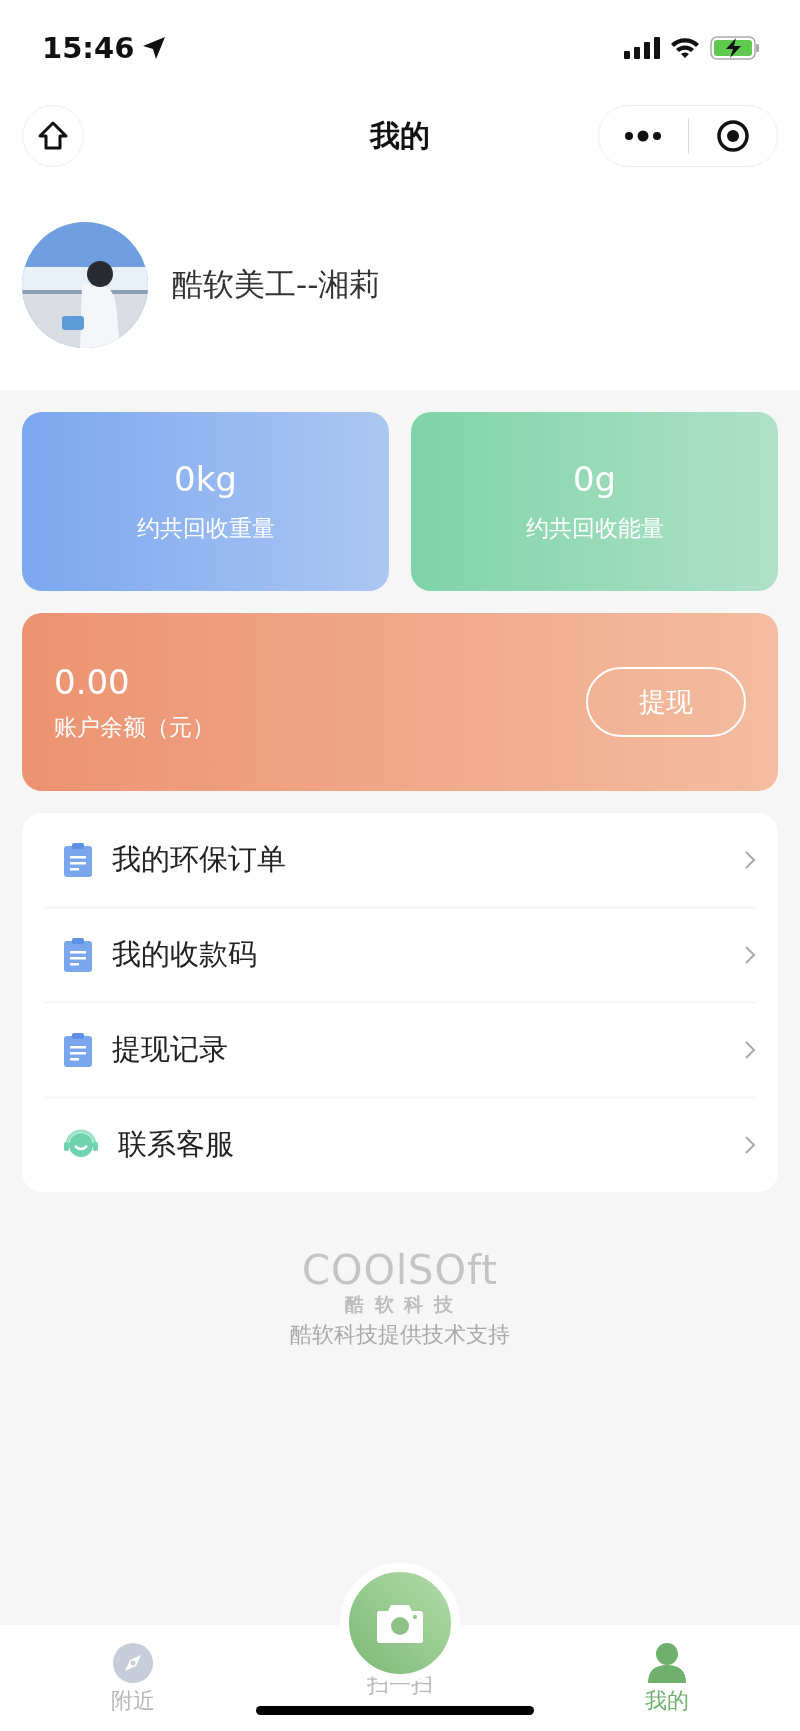 The image size is (800, 1731). Describe the element at coordinates (92, 681) in the screenshot. I see `balance-amount: 0.00` at that location.